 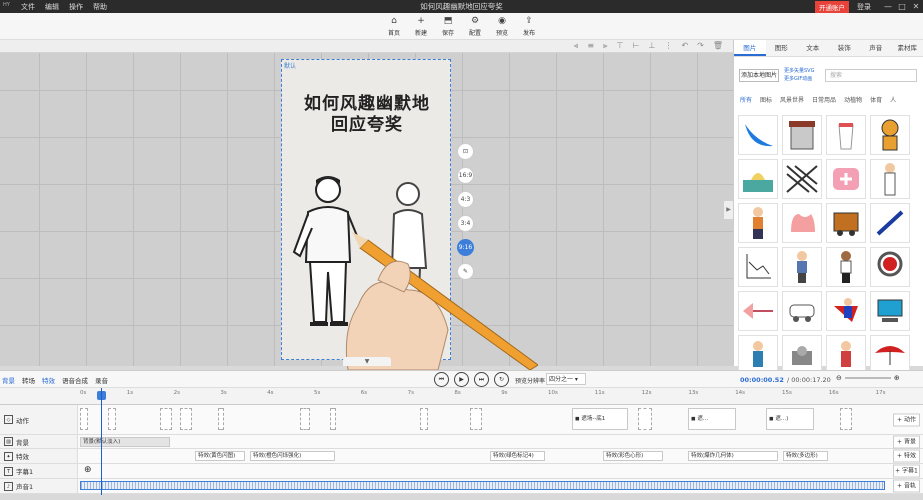 I want to click on asset-search-input: 搜索, so click(x=871, y=75).